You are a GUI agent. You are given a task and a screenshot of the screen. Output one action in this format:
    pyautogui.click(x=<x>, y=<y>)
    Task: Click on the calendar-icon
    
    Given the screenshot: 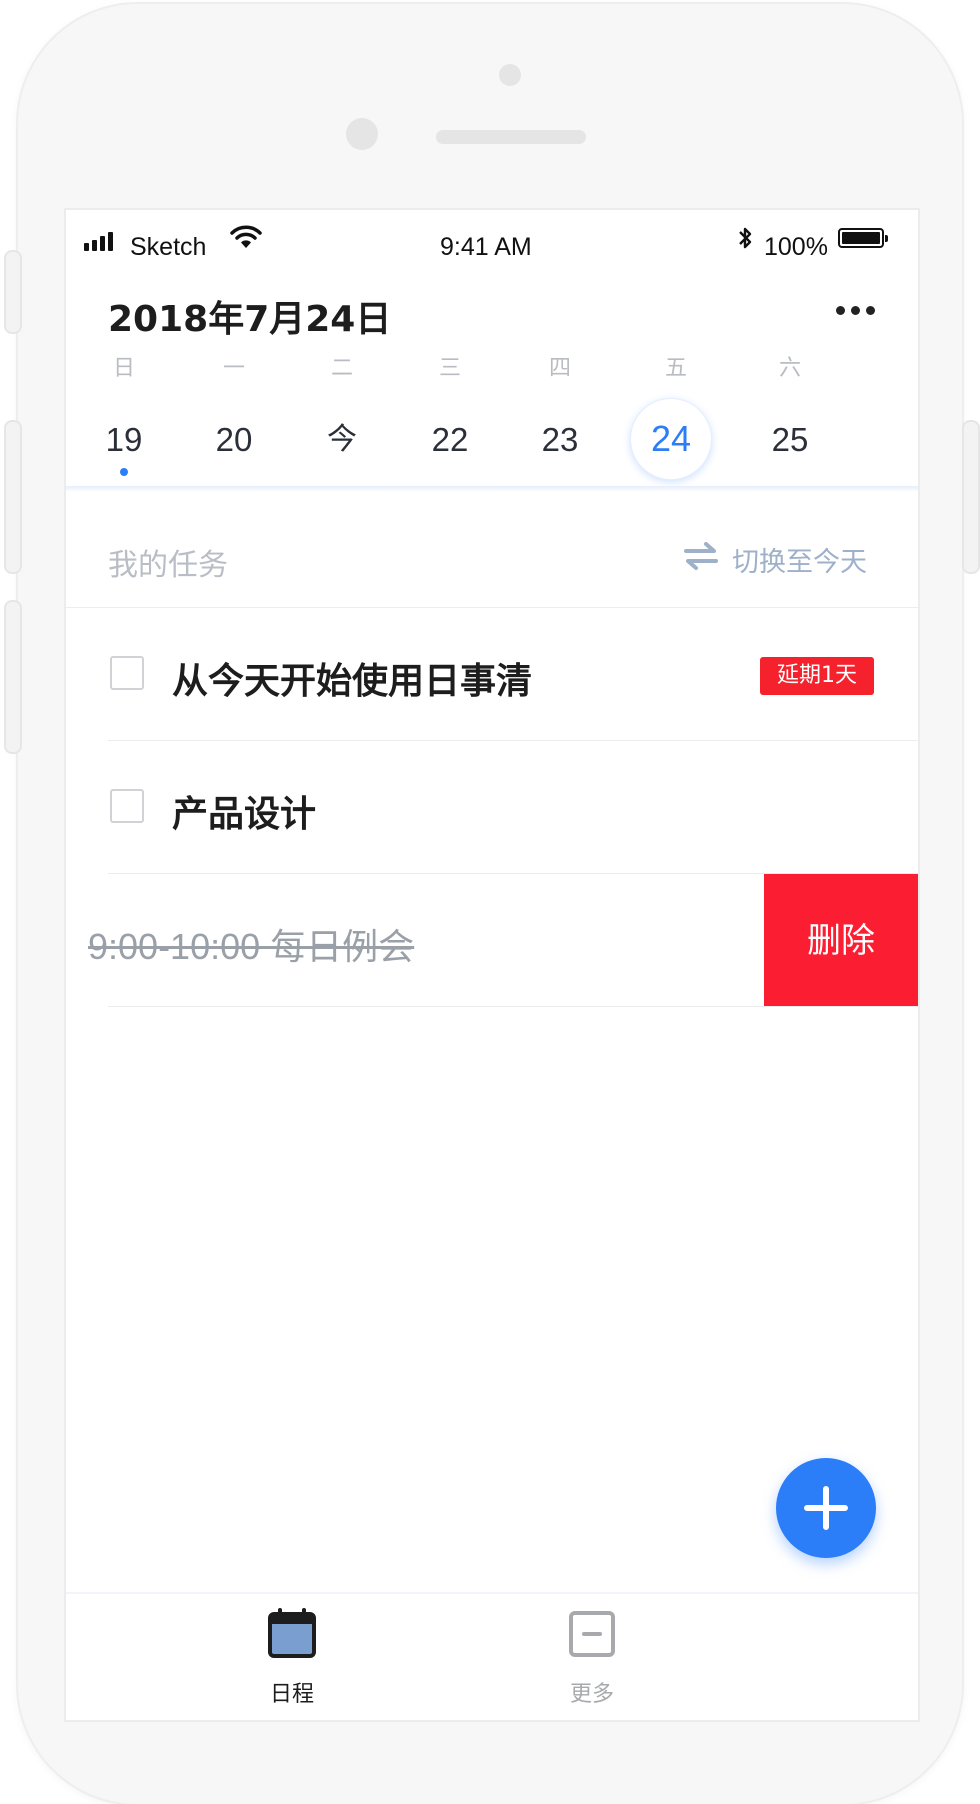 What is the action you would take?
    pyautogui.click(x=292, y=1633)
    